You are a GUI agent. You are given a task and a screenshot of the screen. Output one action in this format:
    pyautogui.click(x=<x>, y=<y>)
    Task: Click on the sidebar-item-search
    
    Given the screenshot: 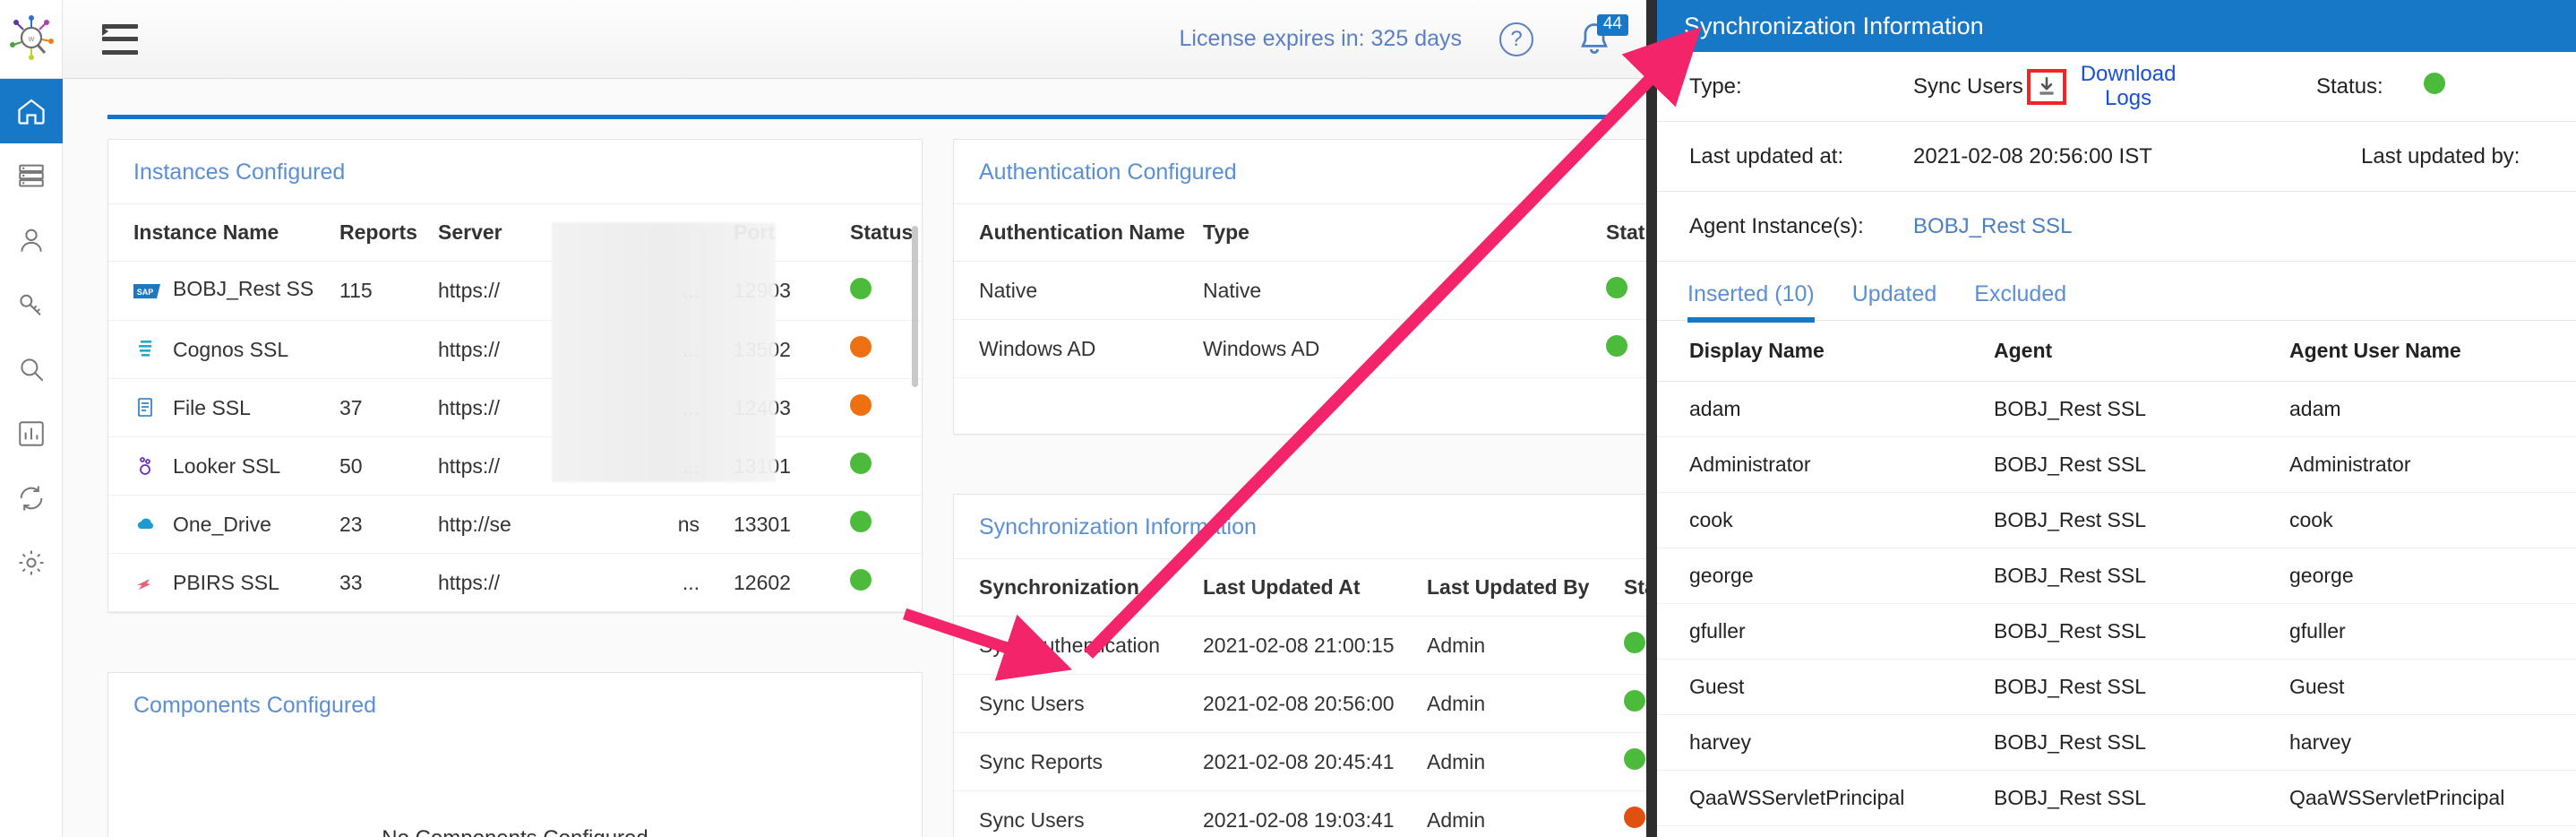 What is the action you would take?
    pyautogui.click(x=31, y=369)
    